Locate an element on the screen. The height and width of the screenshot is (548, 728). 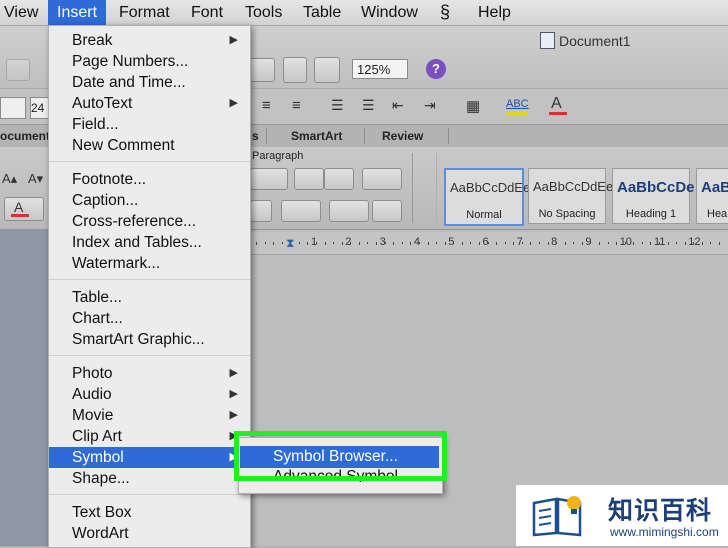
indent-button is located at coordinates (339, 179).